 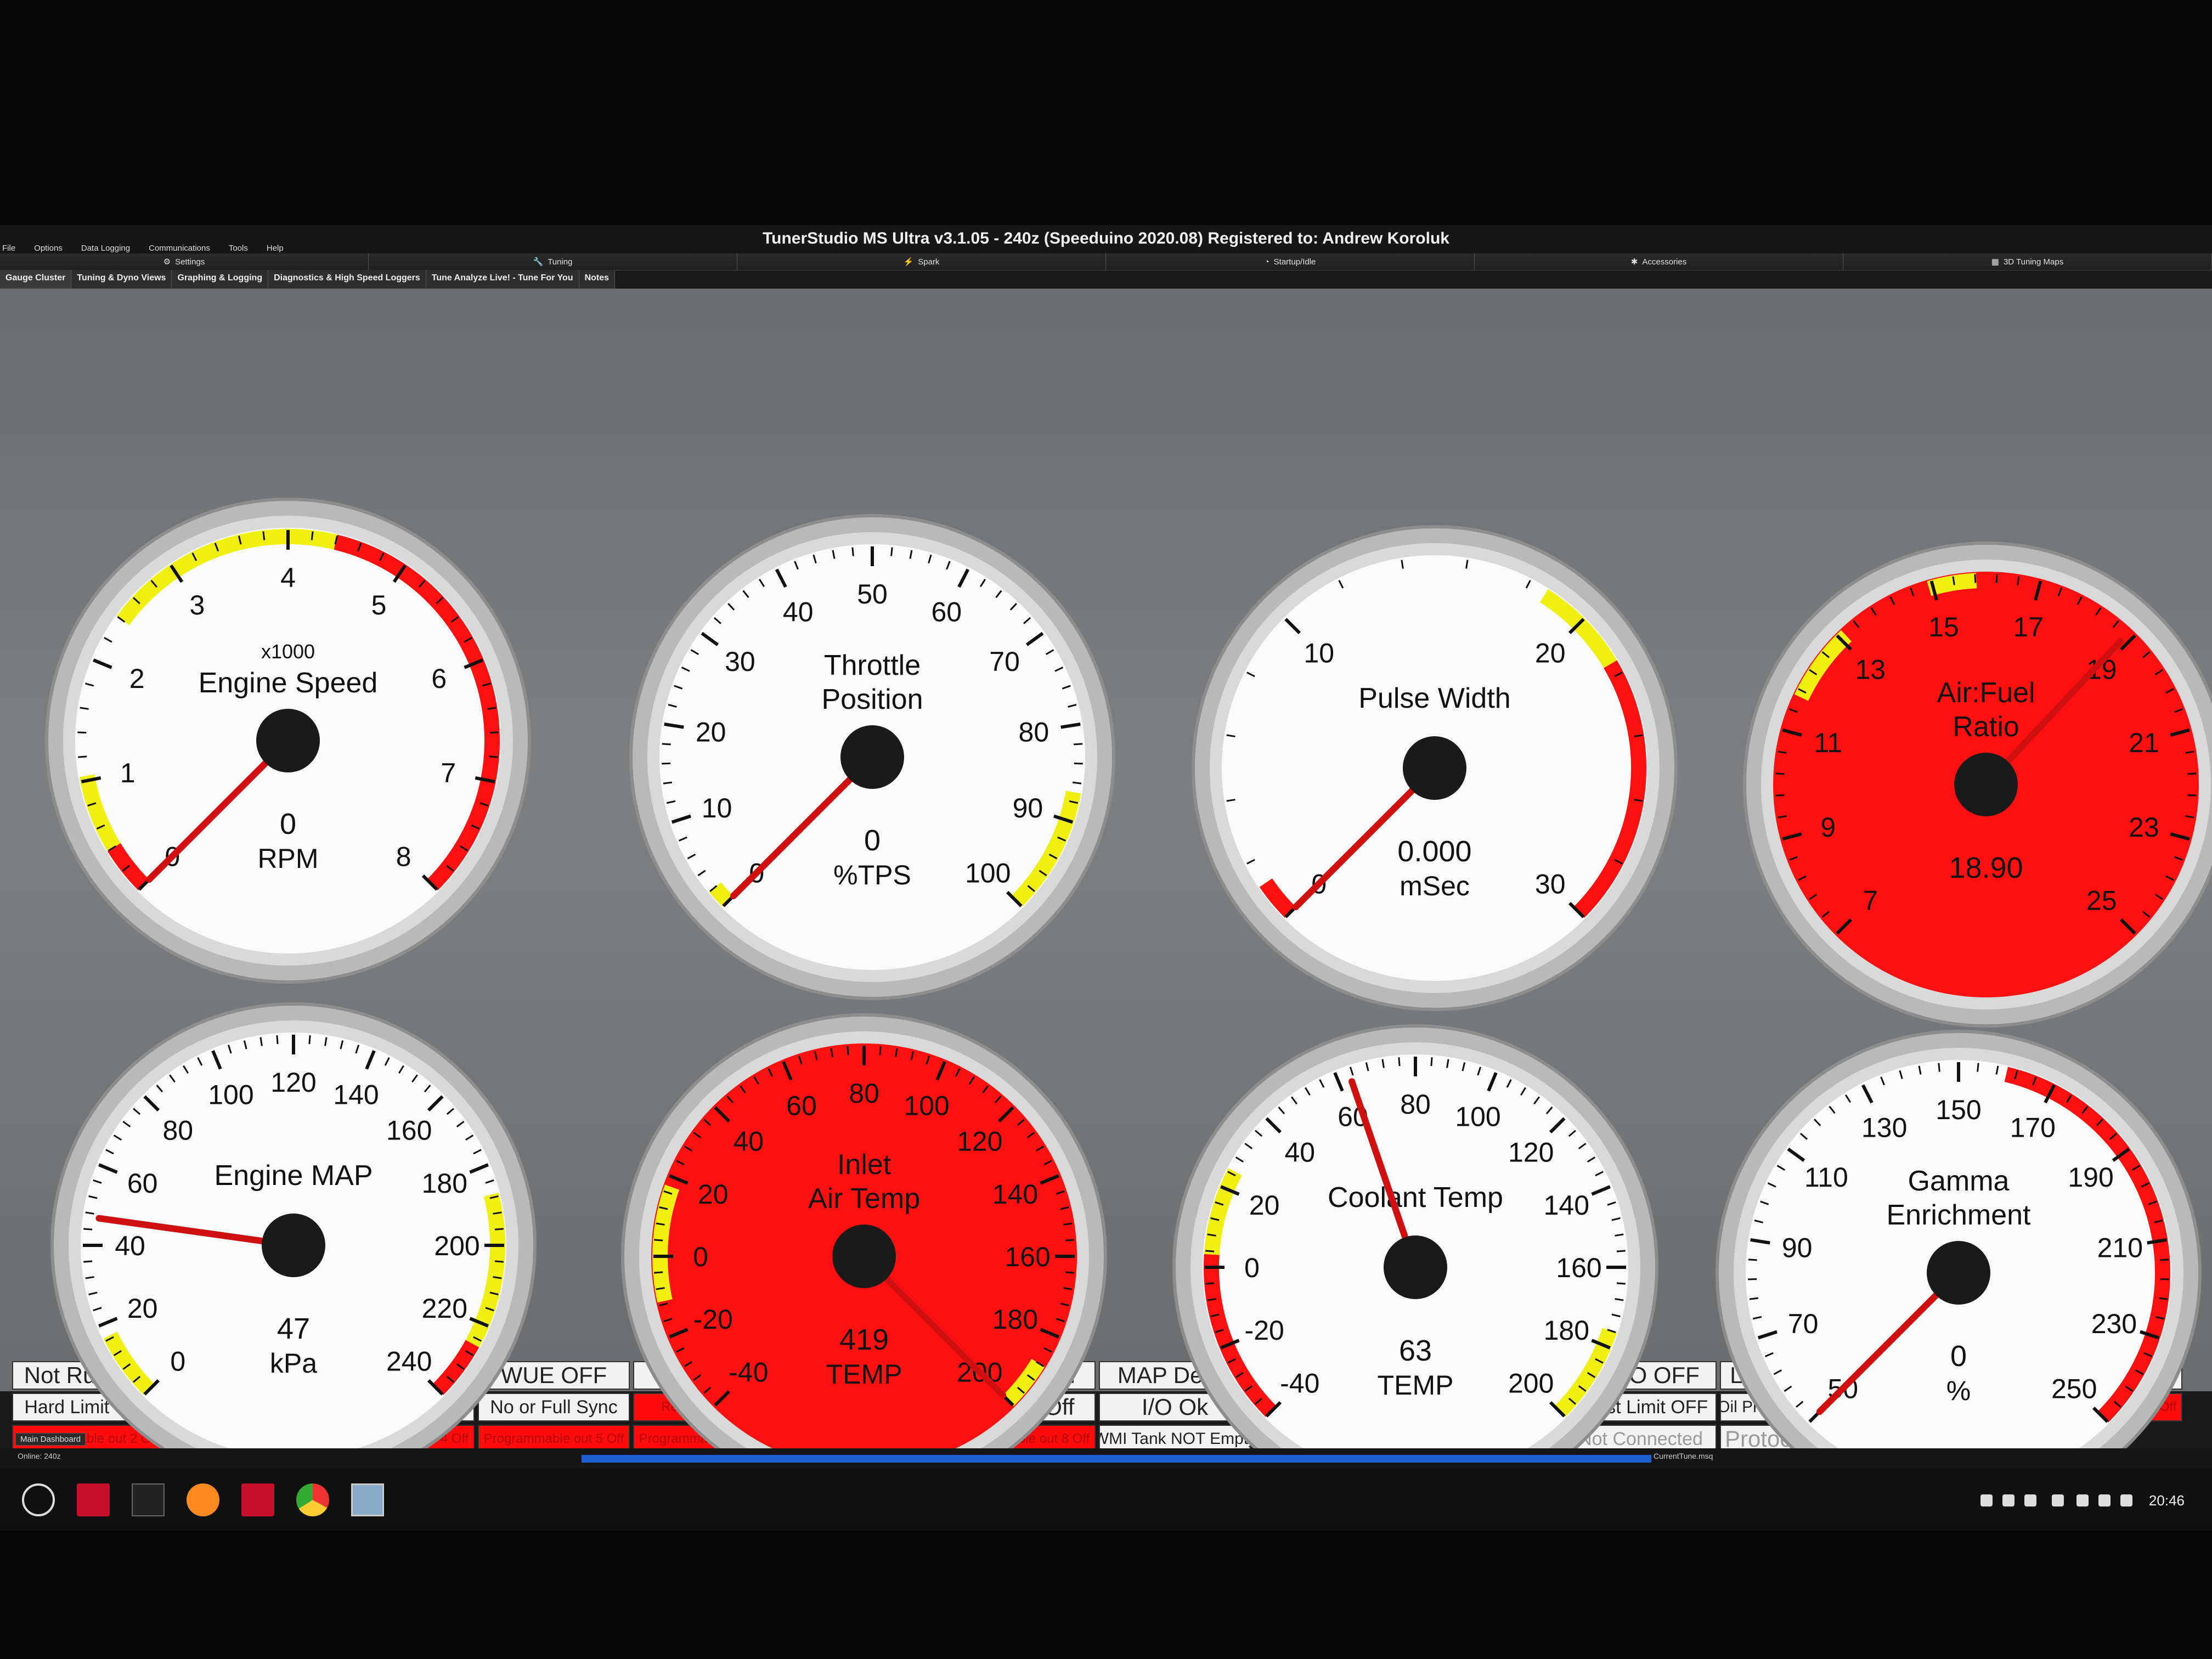 What do you see at coordinates (1826, 1177) in the screenshot?
I see `tick-label: 110` at bounding box center [1826, 1177].